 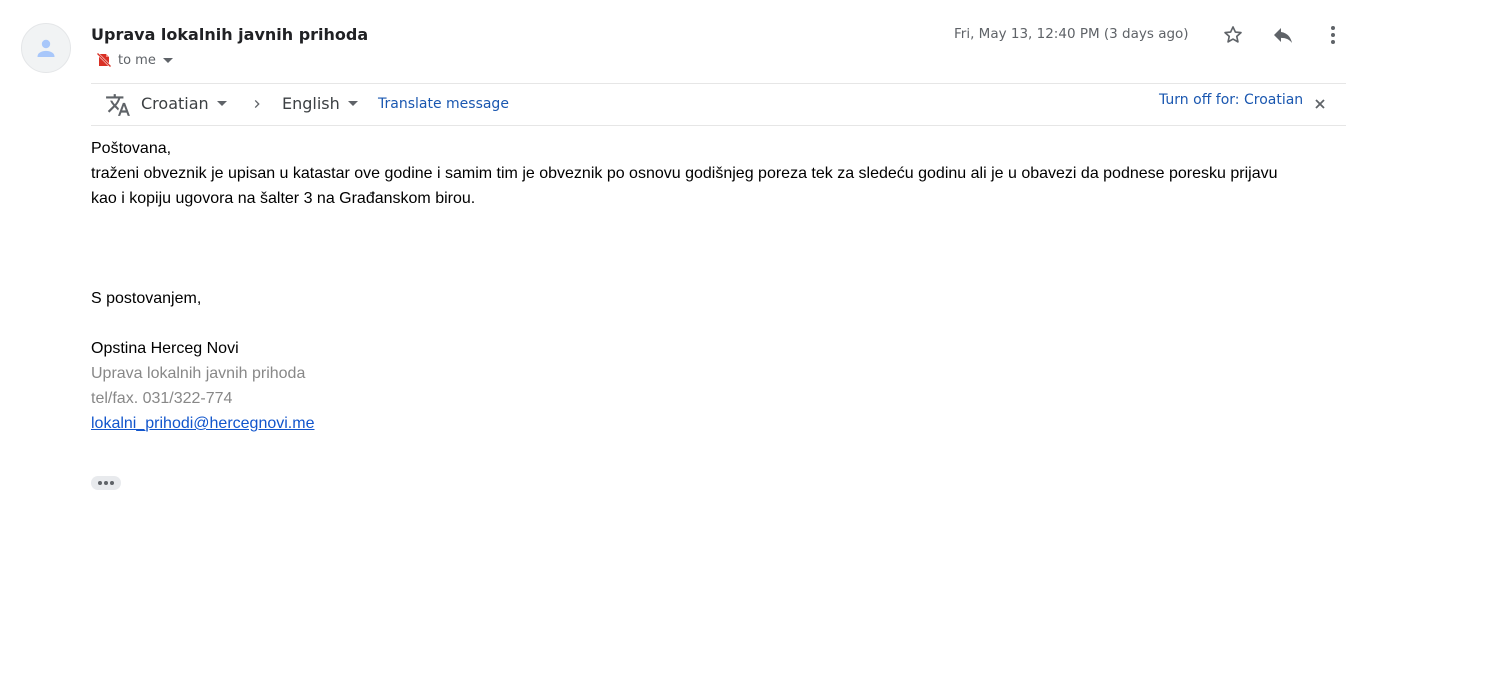 I want to click on translate-icon, so click(x=118, y=105).